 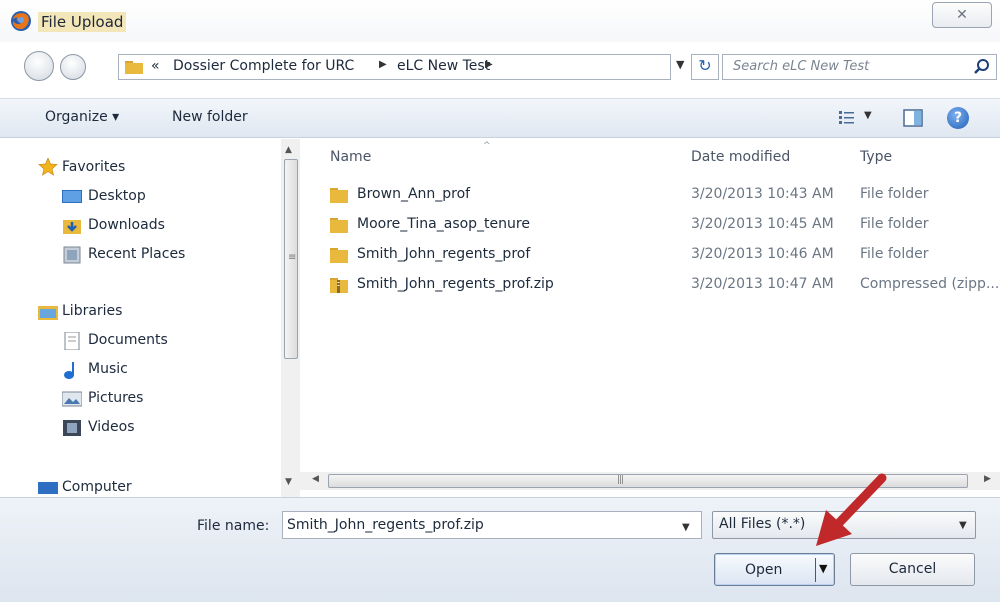 I want to click on back-button, so click(x=39, y=66).